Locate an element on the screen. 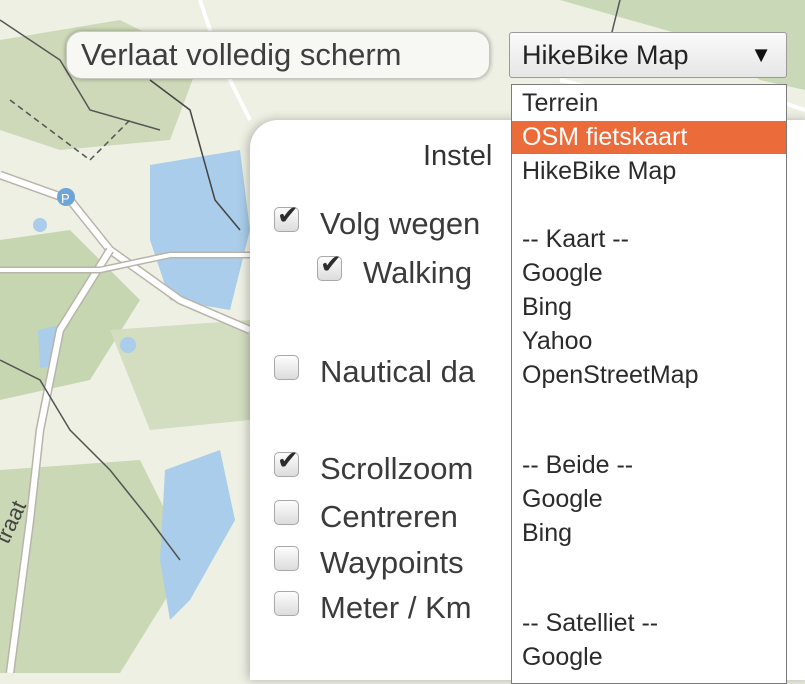 This screenshot has width=805, height=684. map-type-select: HikeBike Map ▼ is located at coordinates (648, 55).